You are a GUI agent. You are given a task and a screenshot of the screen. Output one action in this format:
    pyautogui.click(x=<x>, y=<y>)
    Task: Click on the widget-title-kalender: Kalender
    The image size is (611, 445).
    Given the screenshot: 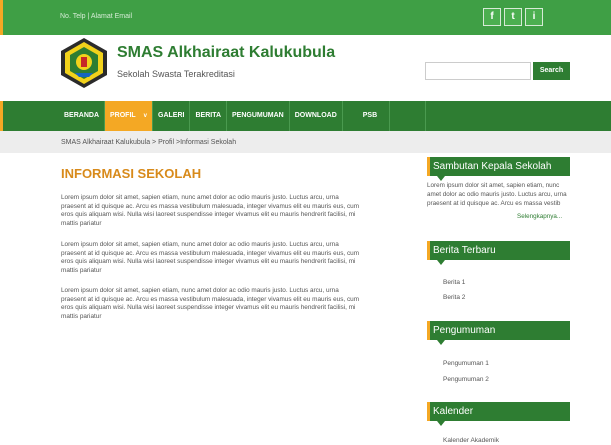 What is the action you would take?
    pyautogui.click(x=498, y=414)
    